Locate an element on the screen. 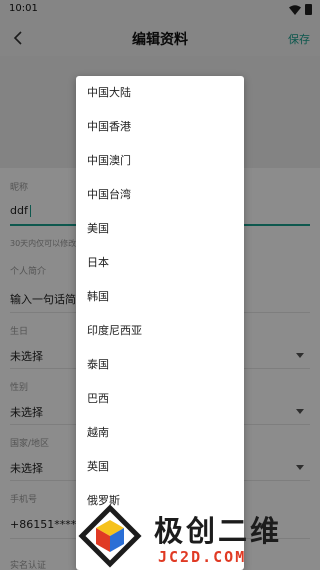 The width and height of the screenshot is (320, 570). country-option: 泰国 is located at coordinates (160, 365).